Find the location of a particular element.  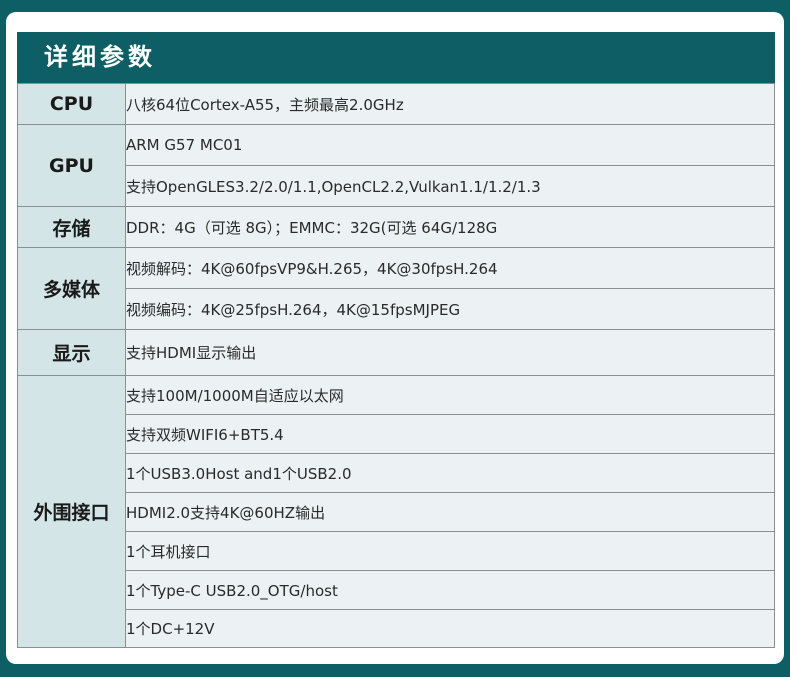

table-row: 存储 DDR：4G（可选 8G）；EMMC：32G(可选 64G/128G is located at coordinates (396, 227).